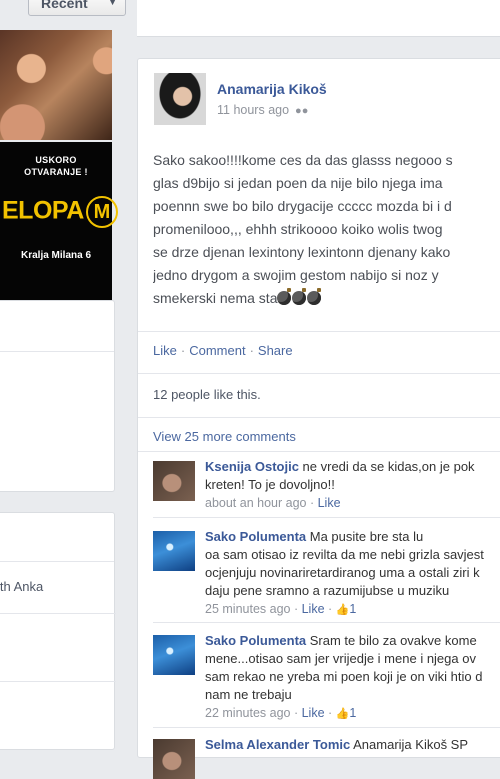  I want to click on recent-sort-button: Recent ▼, so click(77, 8).